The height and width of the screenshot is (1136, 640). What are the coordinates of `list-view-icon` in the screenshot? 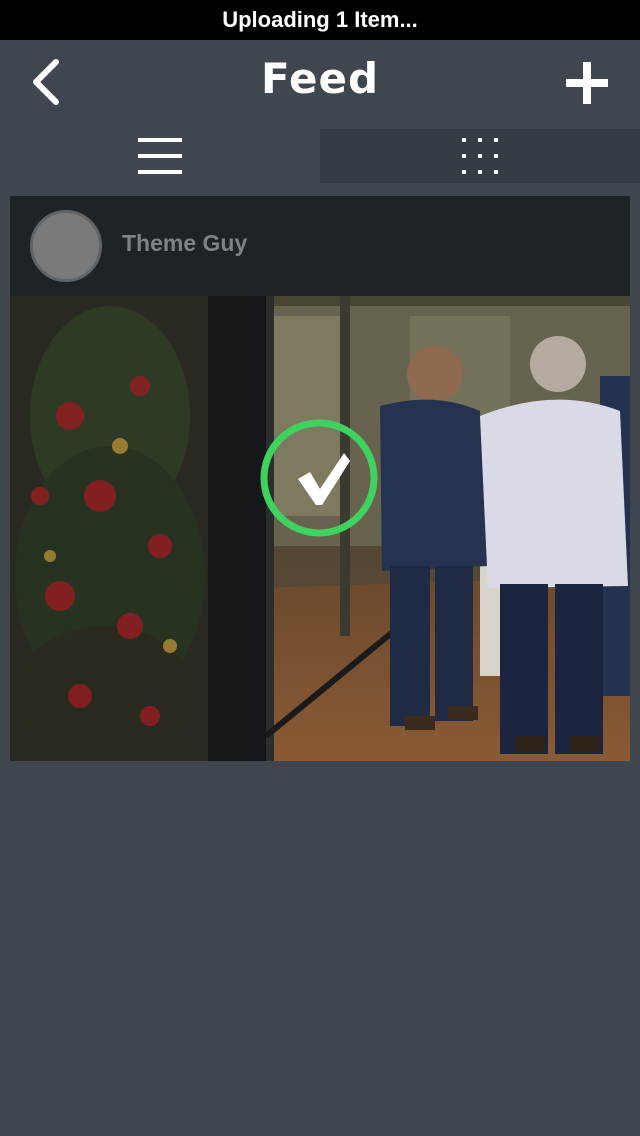 It's located at (160, 156).